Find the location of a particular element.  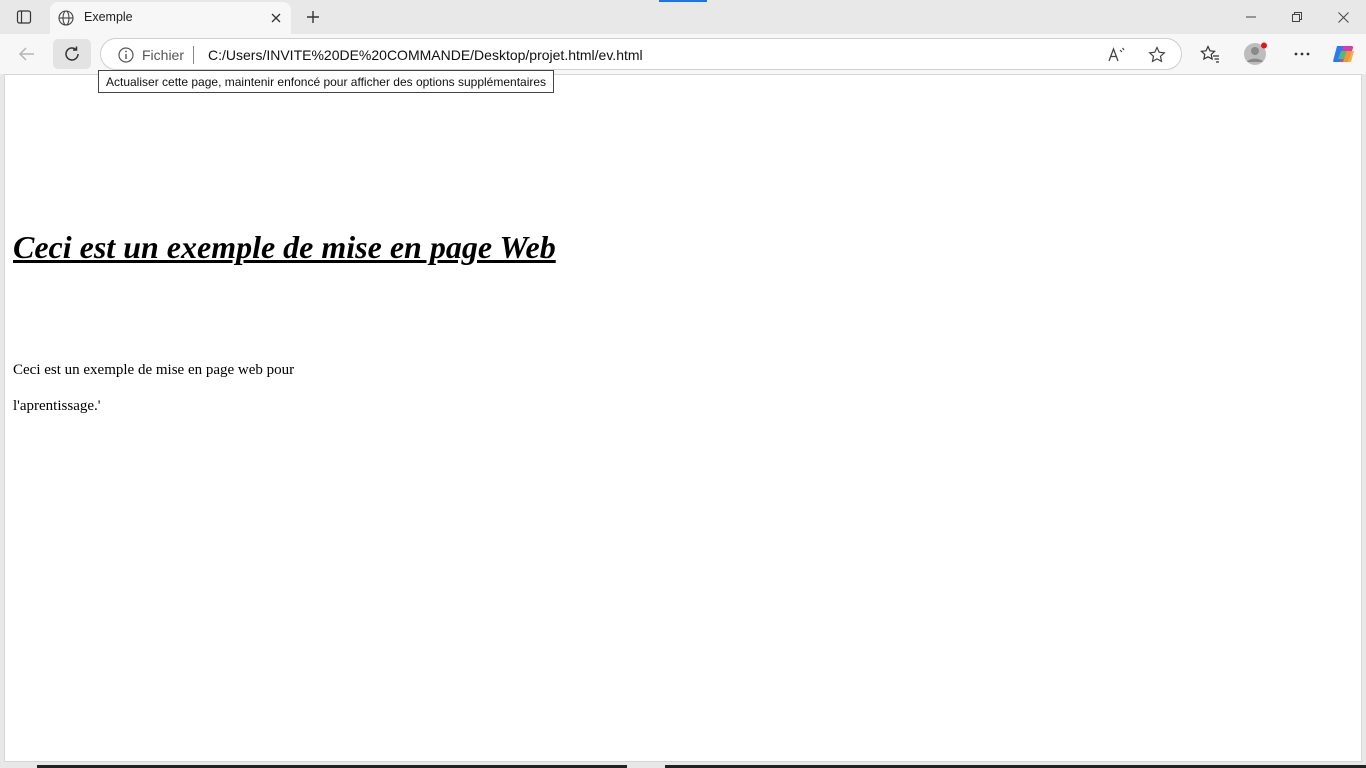

back-button is located at coordinates (27, 54).